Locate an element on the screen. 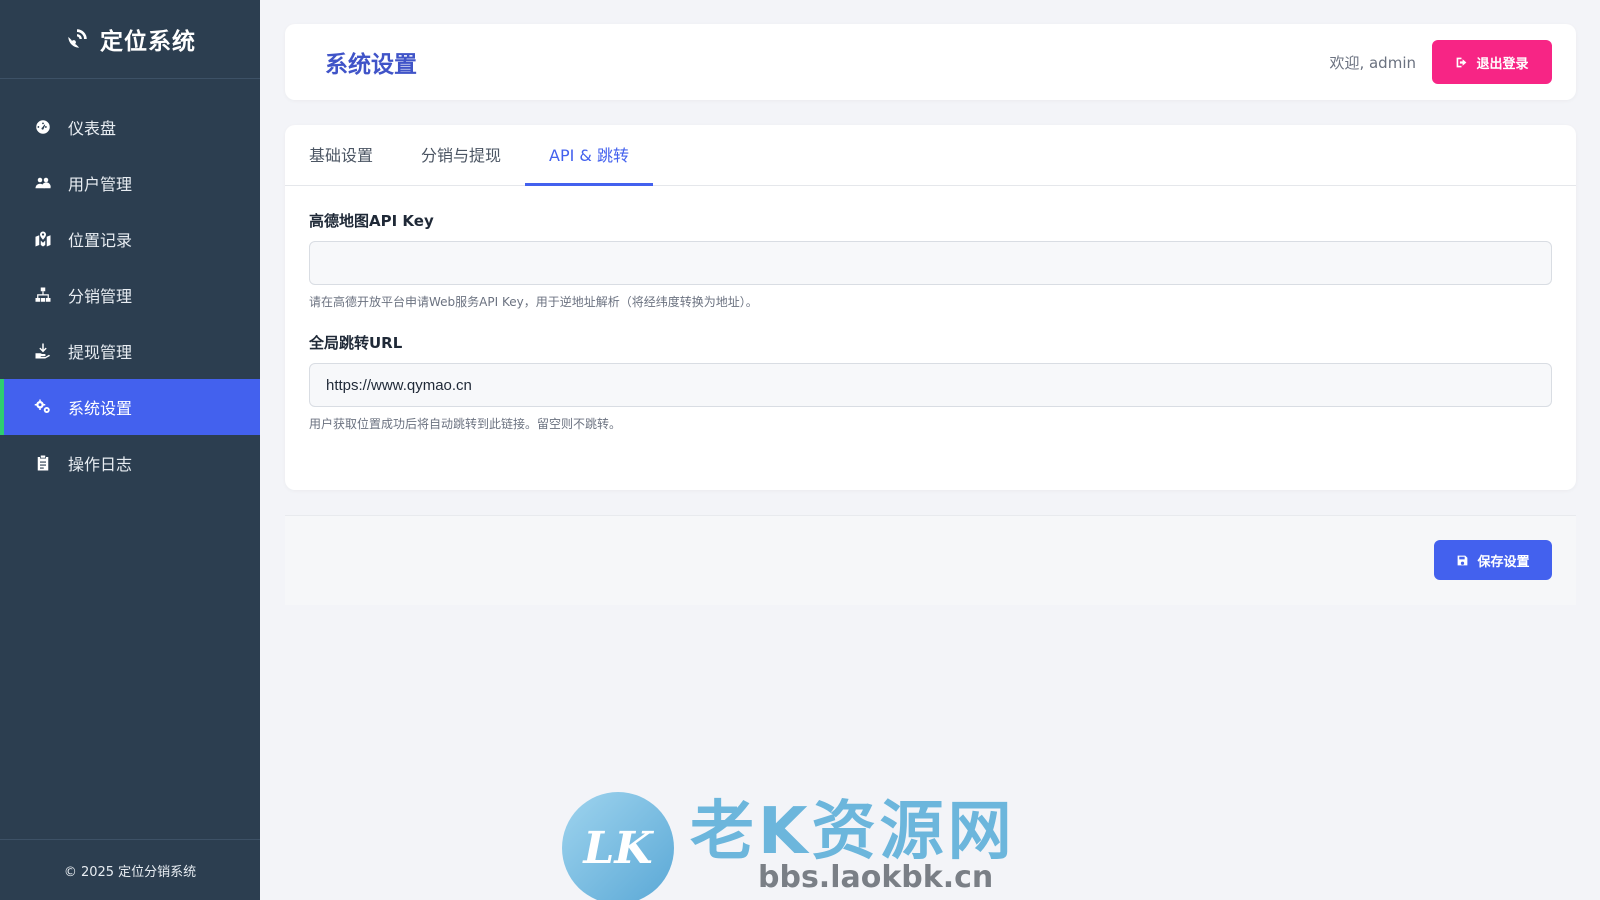 The height and width of the screenshot is (900, 1600). amap-key-label: 高德地图API Key is located at coordinates (371, 221).